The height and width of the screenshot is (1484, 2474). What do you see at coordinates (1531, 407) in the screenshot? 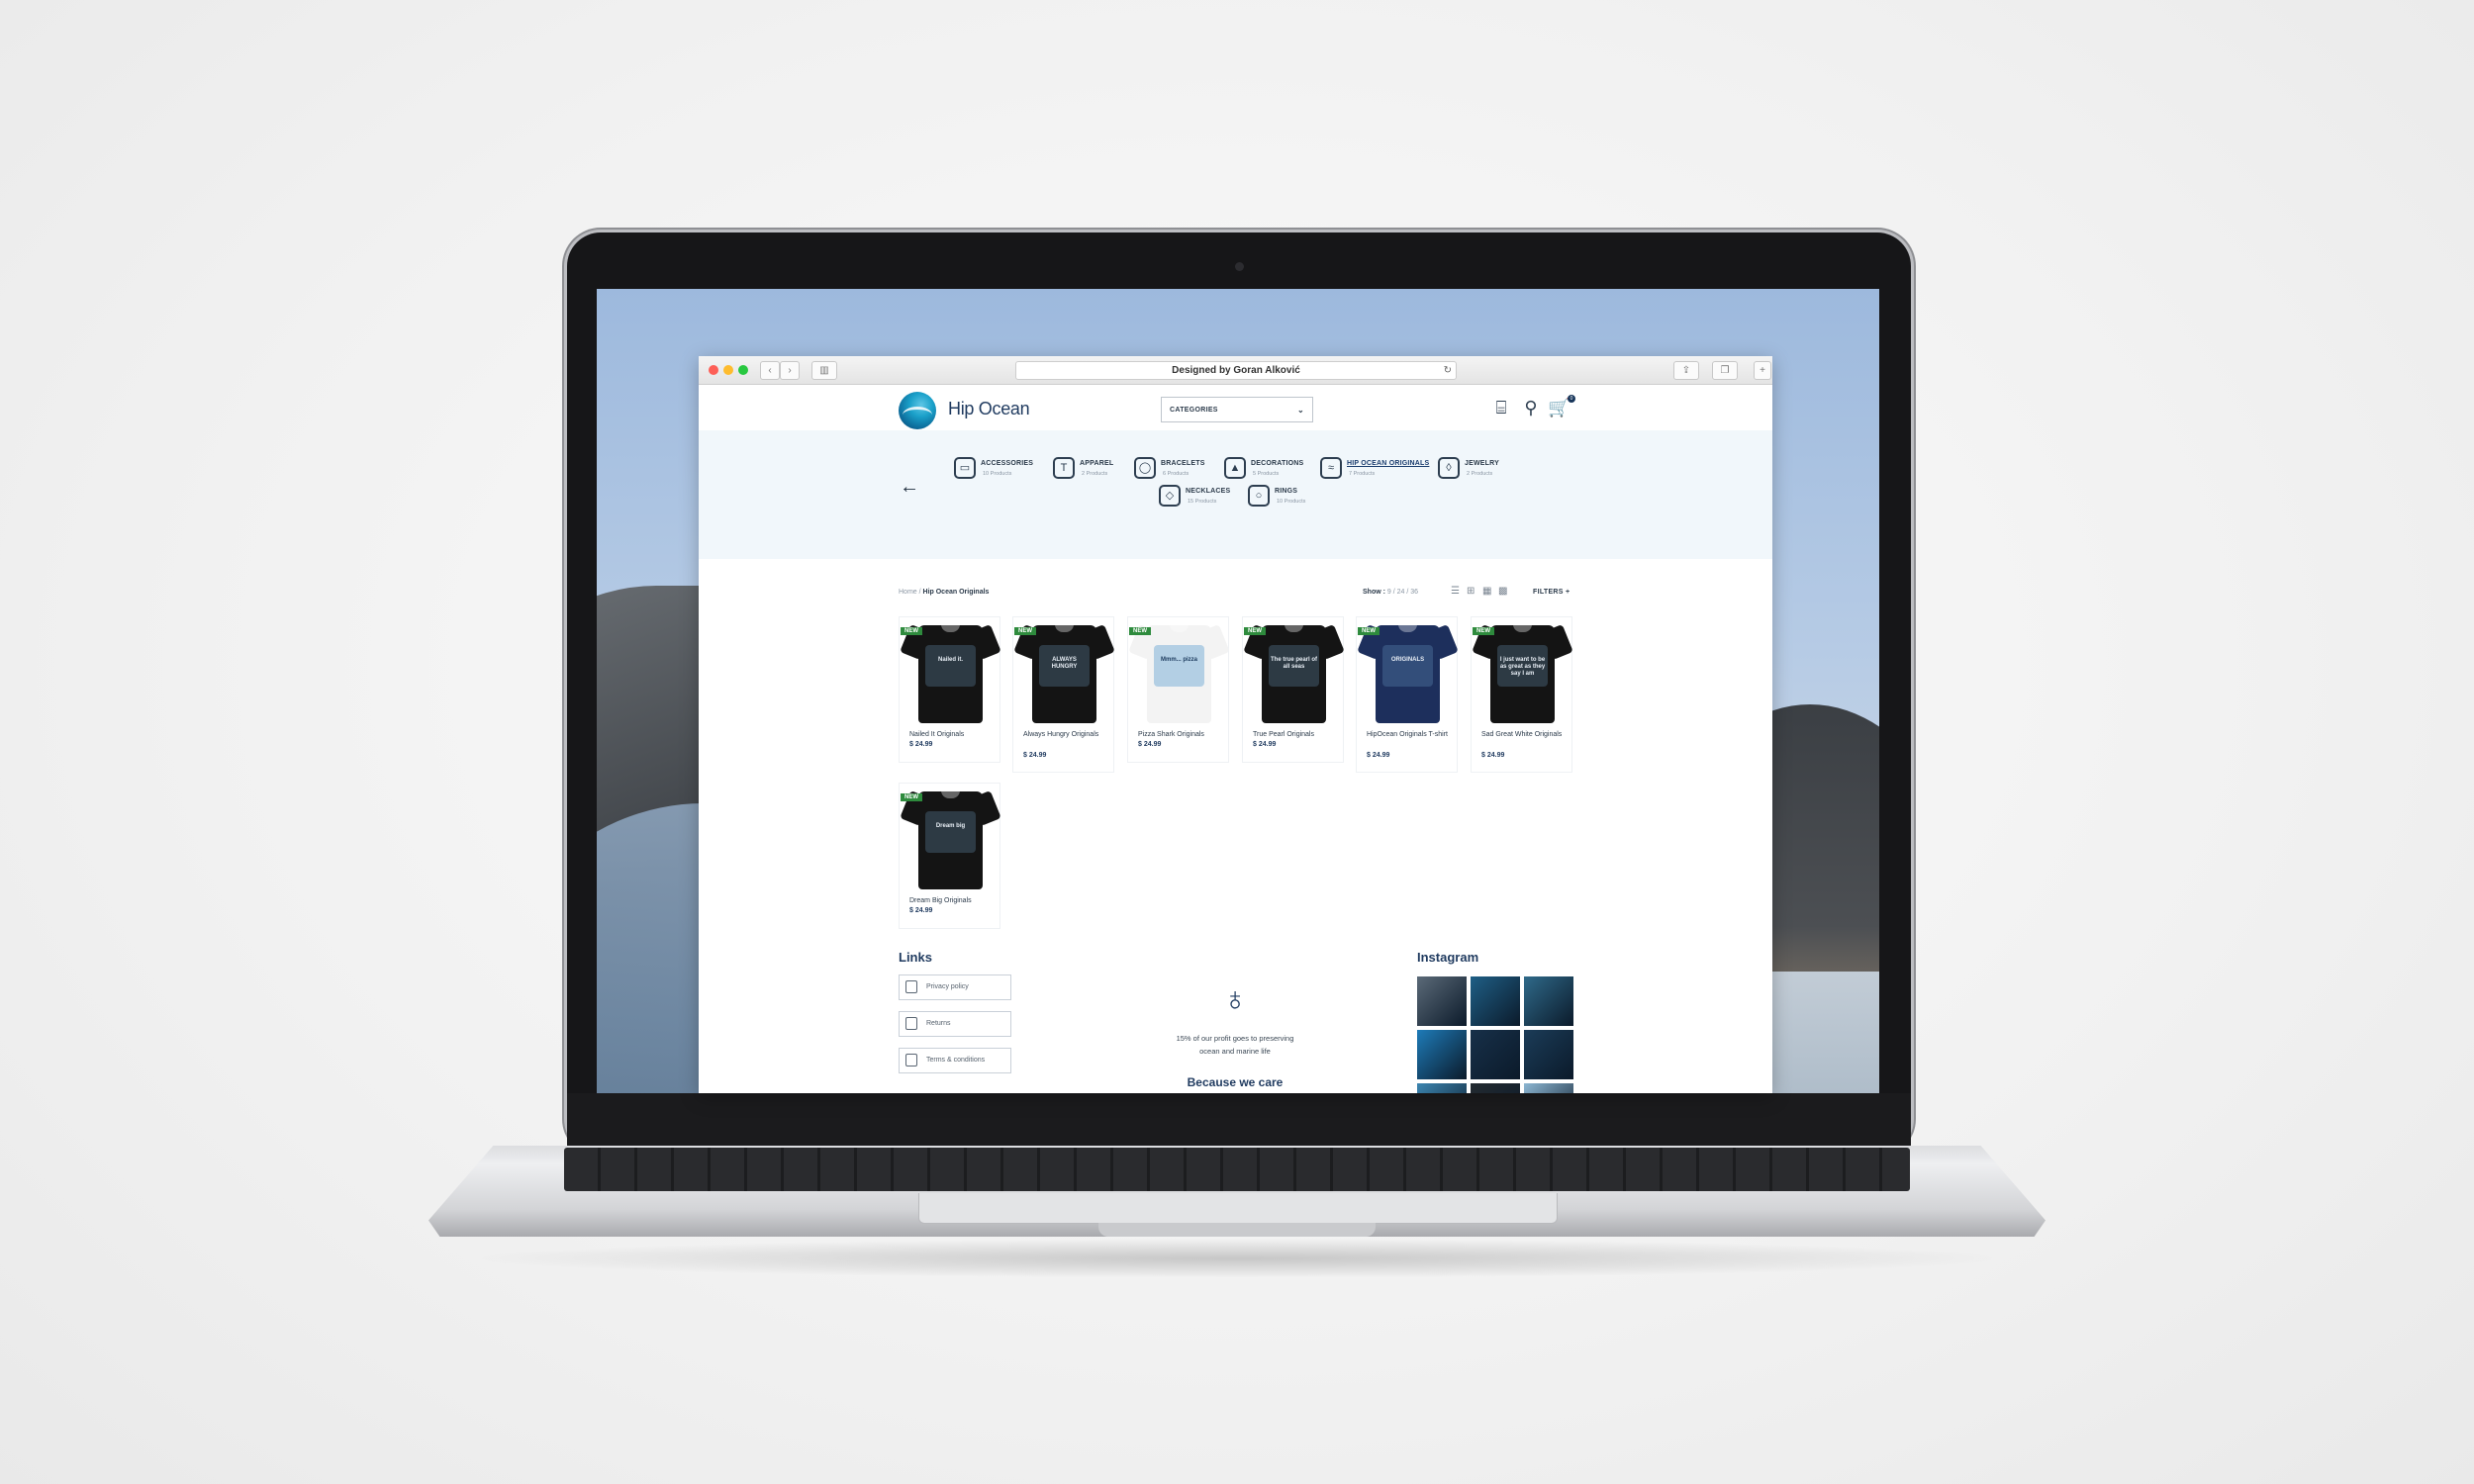
I see `search-icon: ⚲` at bounding box center [1531, 407].